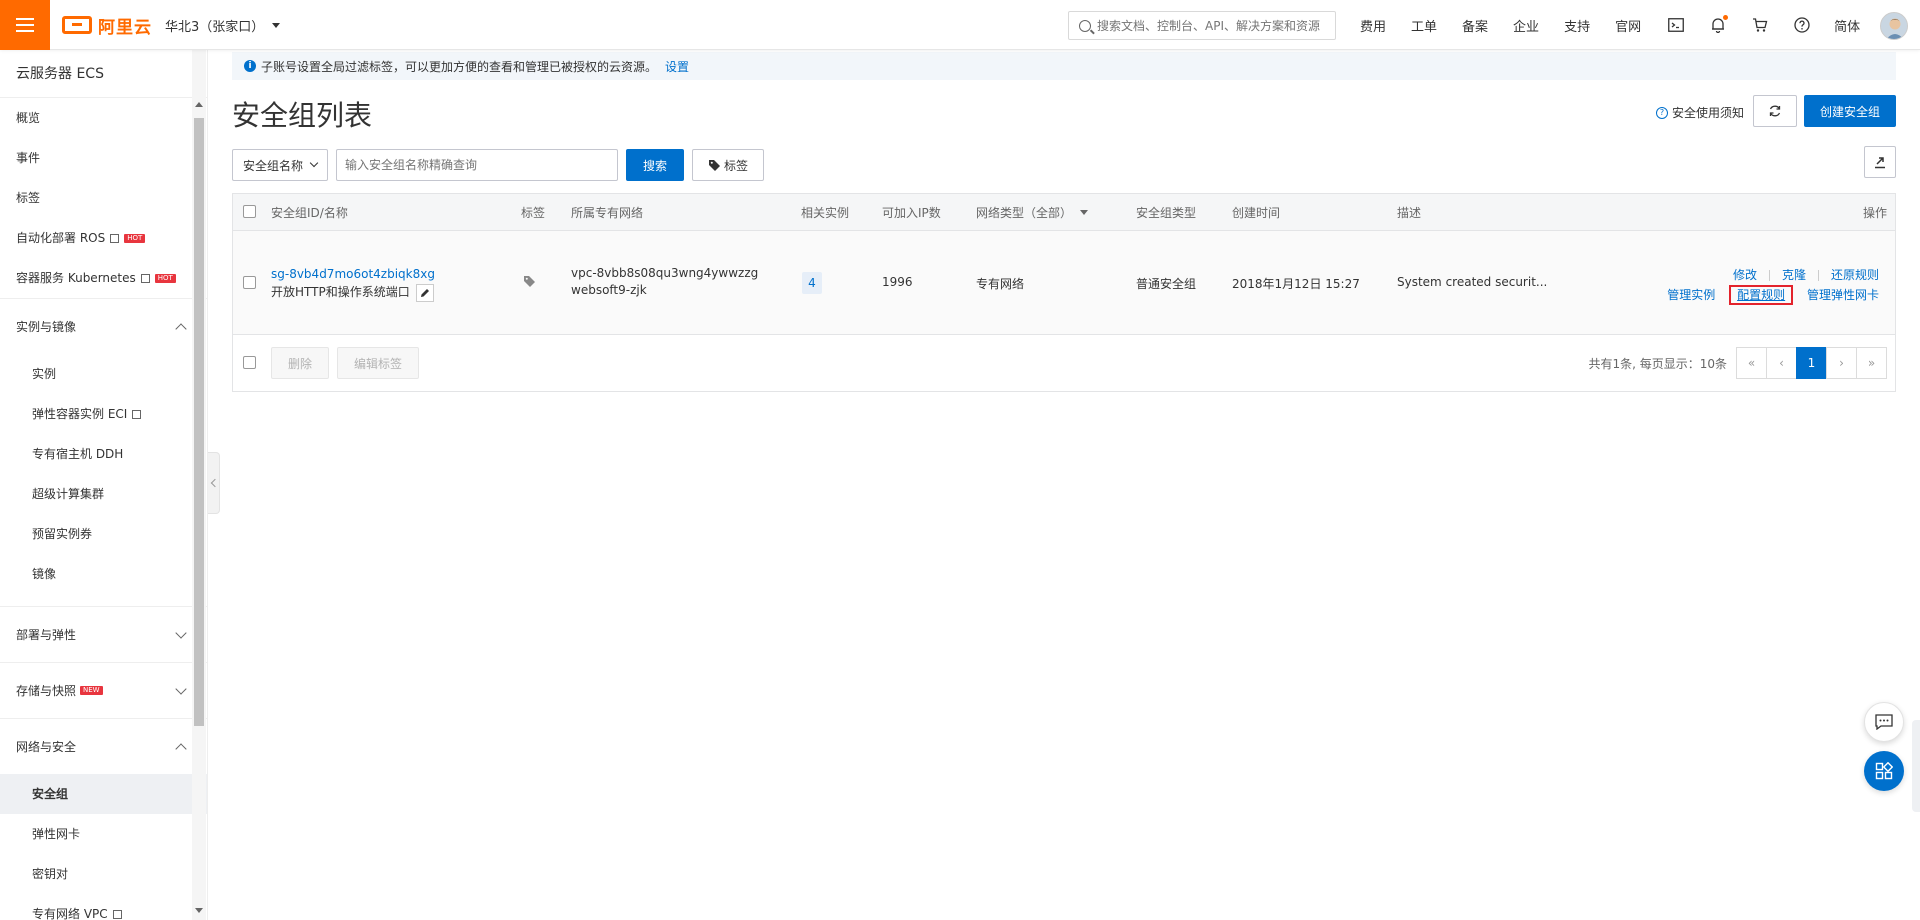 The height and width of the screenshot is (920, 1920). Describe the element at coordinates (1718, 25) in the screenshot. I see `bell-icon` at that location.